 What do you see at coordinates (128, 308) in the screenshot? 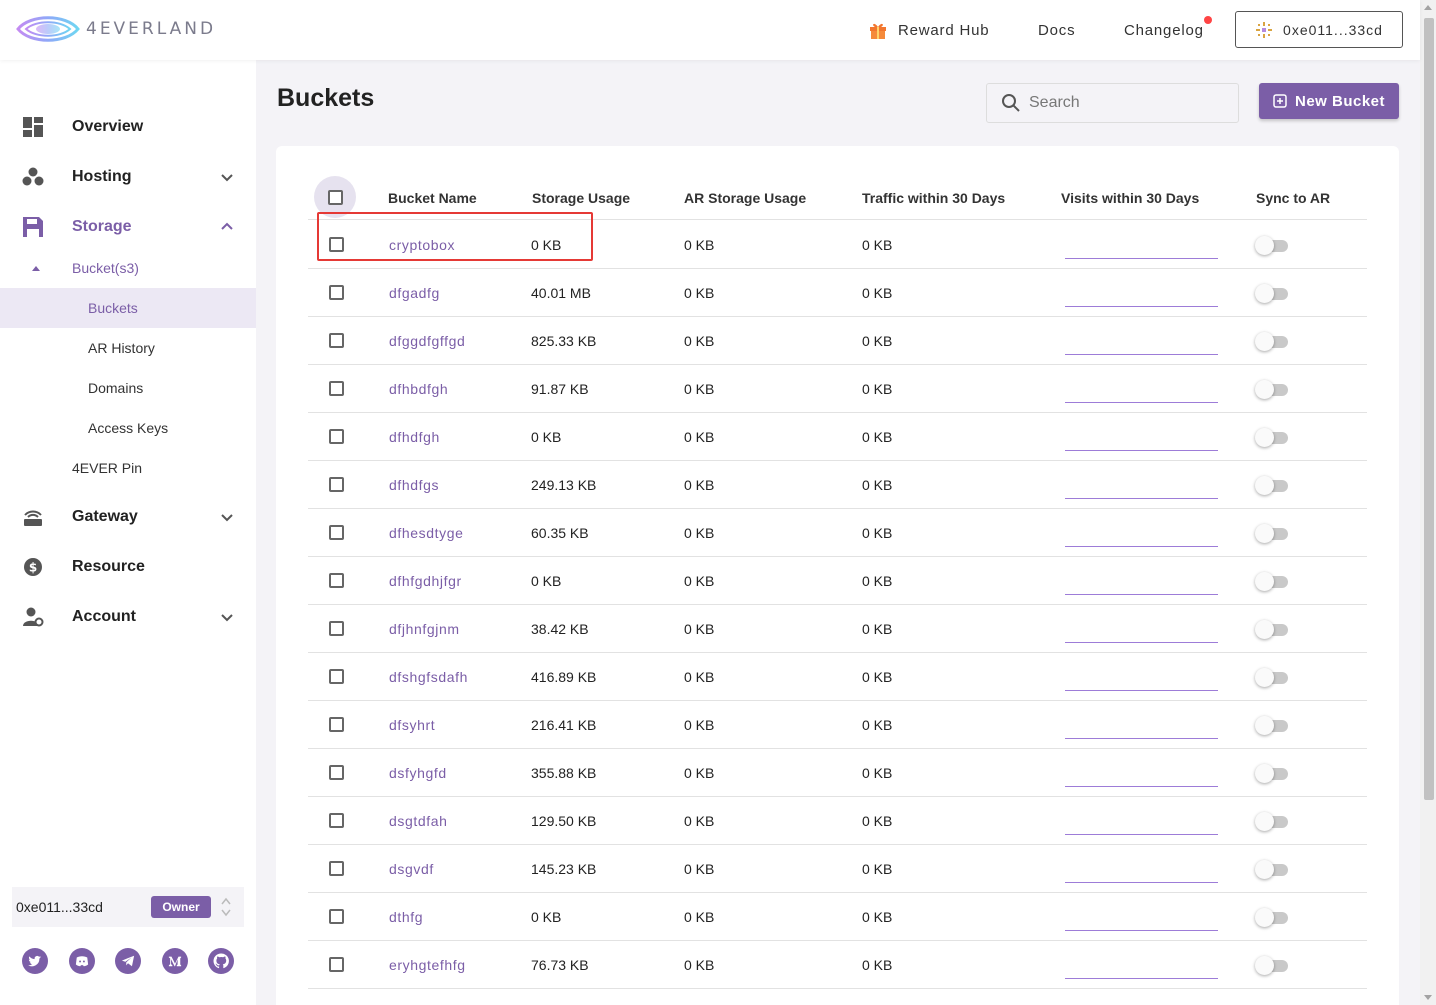
I see `sidebar-item-buckets: Buckets` at bounding box center [128, 308].